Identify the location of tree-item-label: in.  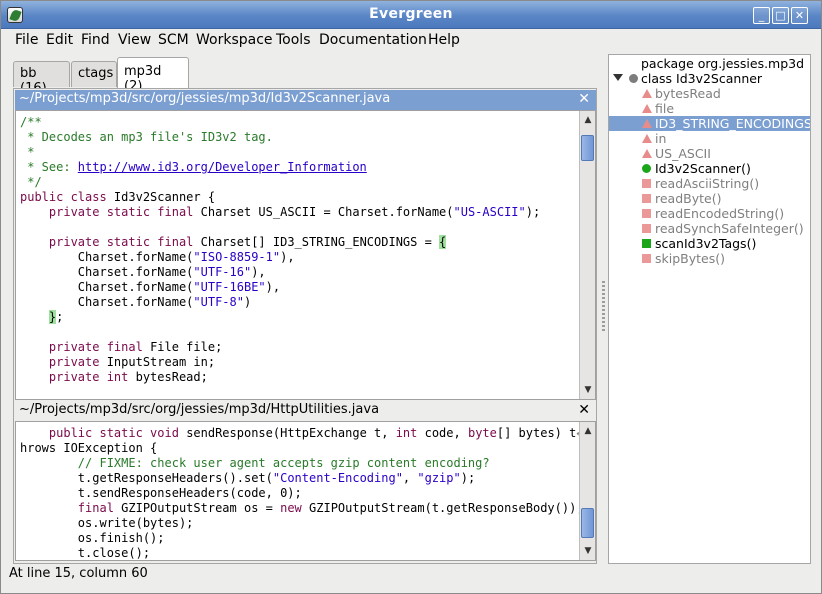
(661, 138).